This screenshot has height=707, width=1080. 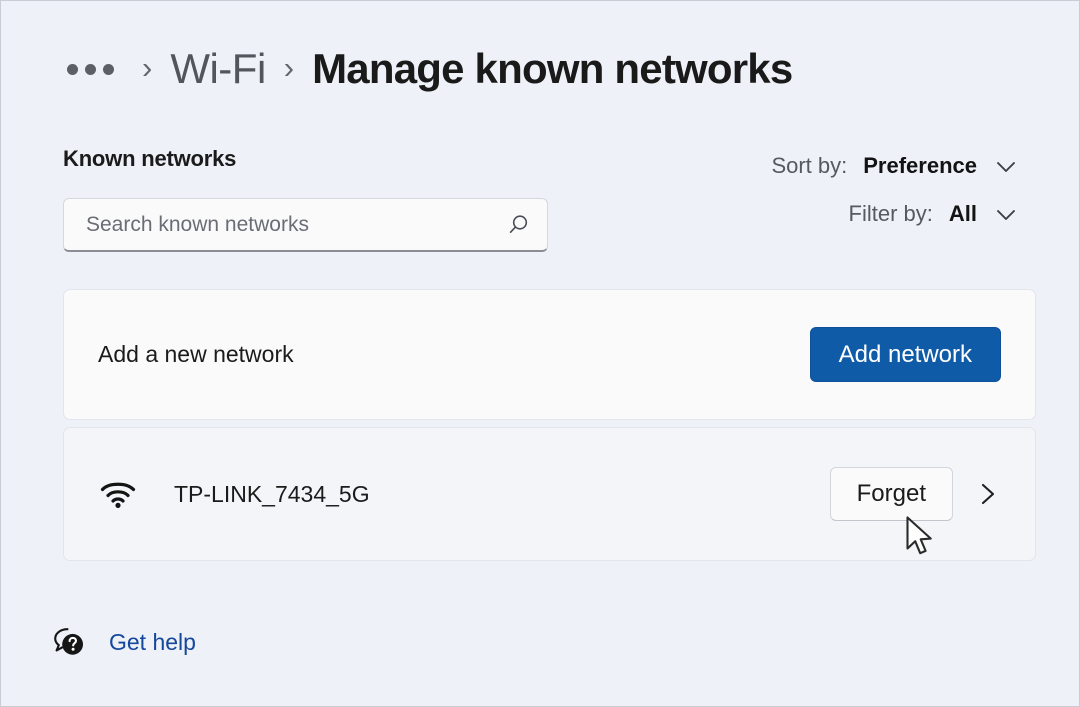 What do you see at coordinates (988, 494) in the screenshot?
I see `chevron-right-icon` at bounding box center [988, 494].